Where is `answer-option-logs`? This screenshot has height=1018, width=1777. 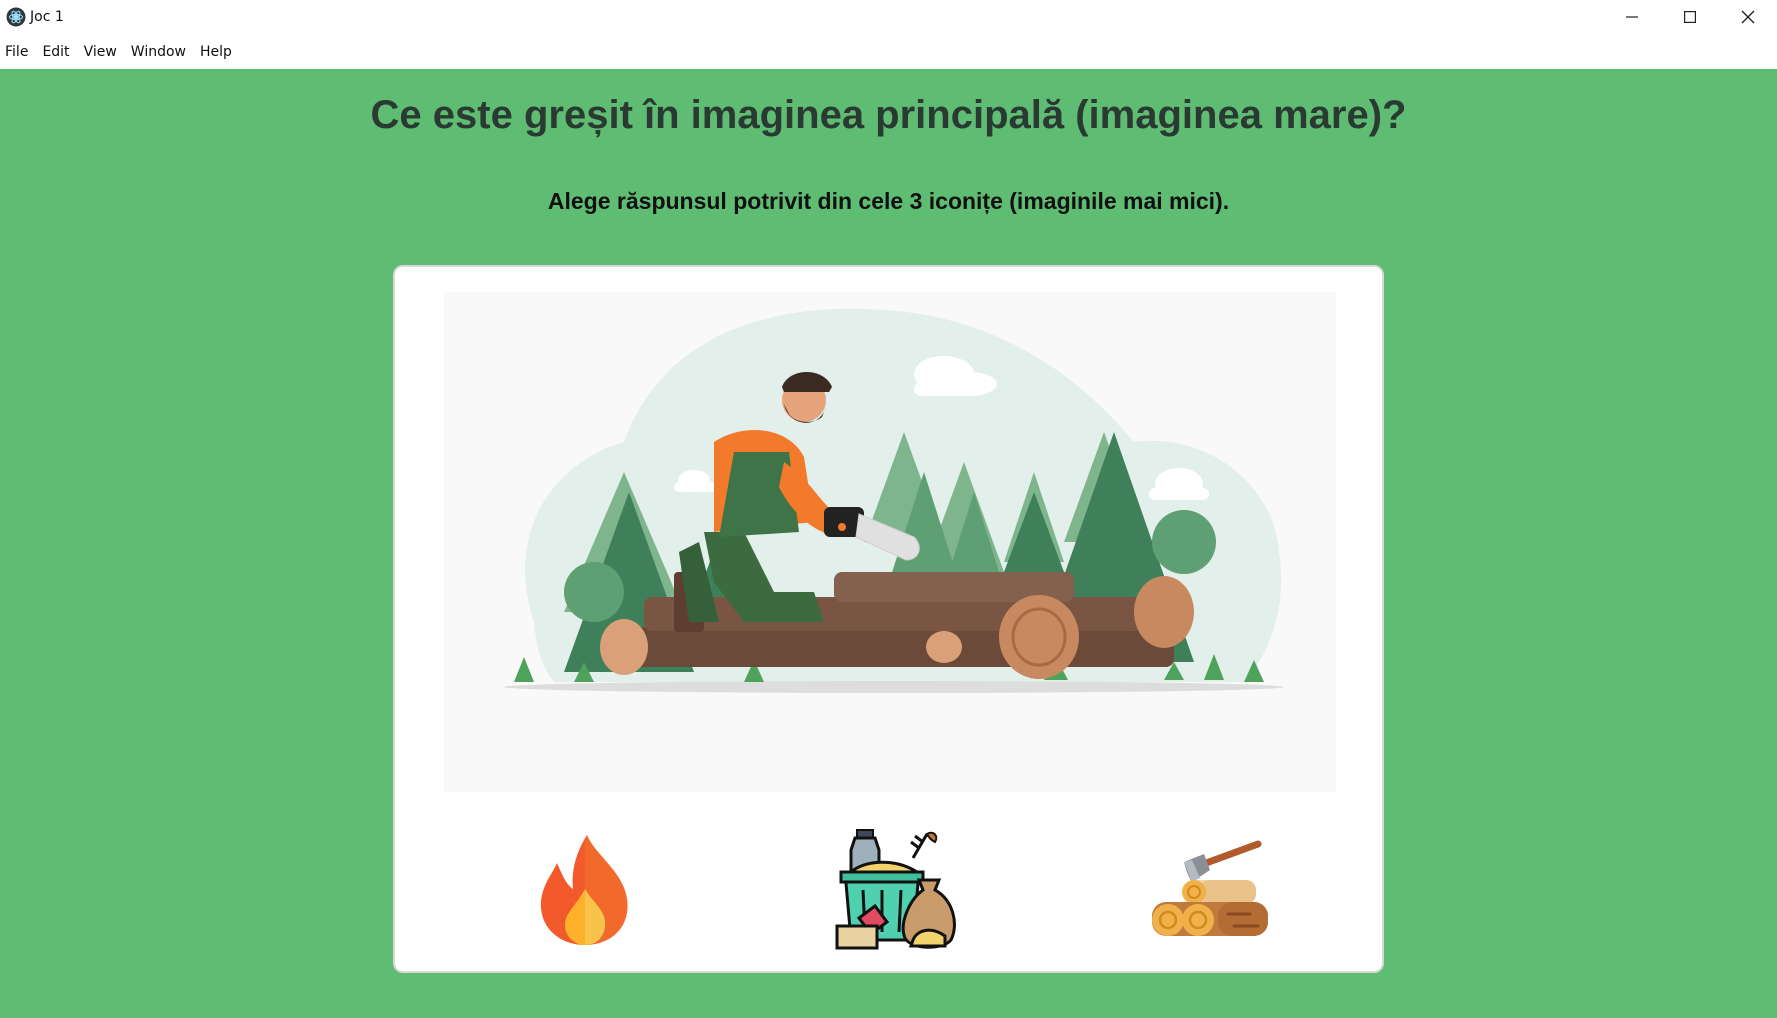 answer-option-logs is located at coordinates (1210, 890).